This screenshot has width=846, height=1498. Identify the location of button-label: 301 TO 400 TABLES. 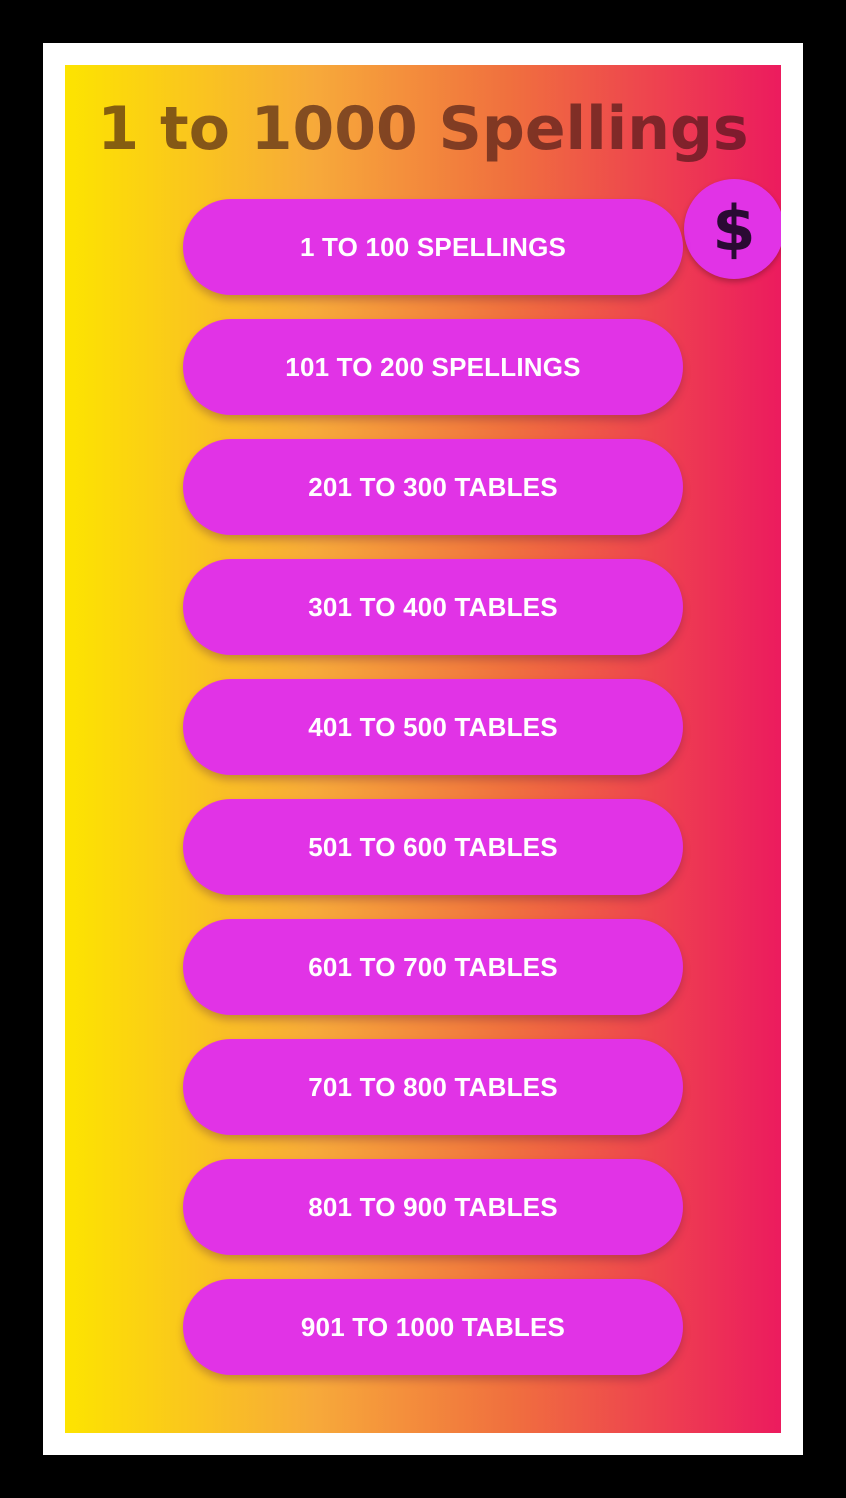
(433, 606).